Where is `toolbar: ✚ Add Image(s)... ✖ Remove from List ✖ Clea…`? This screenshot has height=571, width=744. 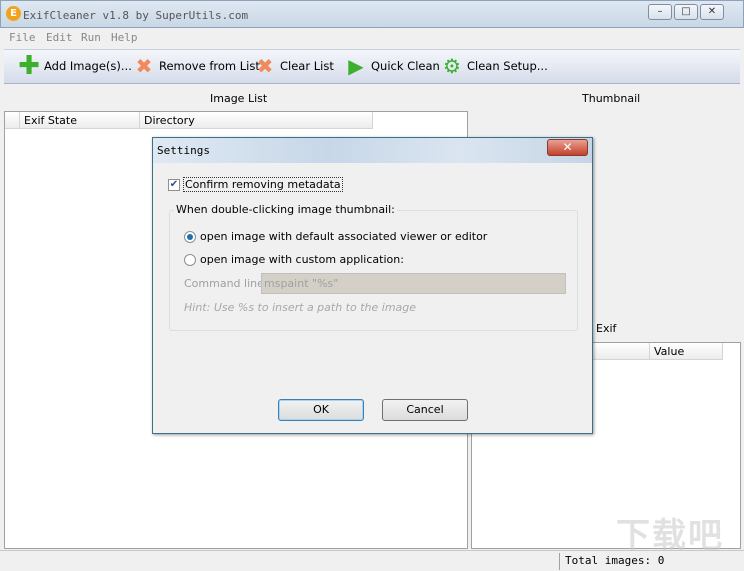 toolbar: ✚ Add Image(s)... ✖ Remove from List ✖ Clea… is located at coordinates (372, 66).